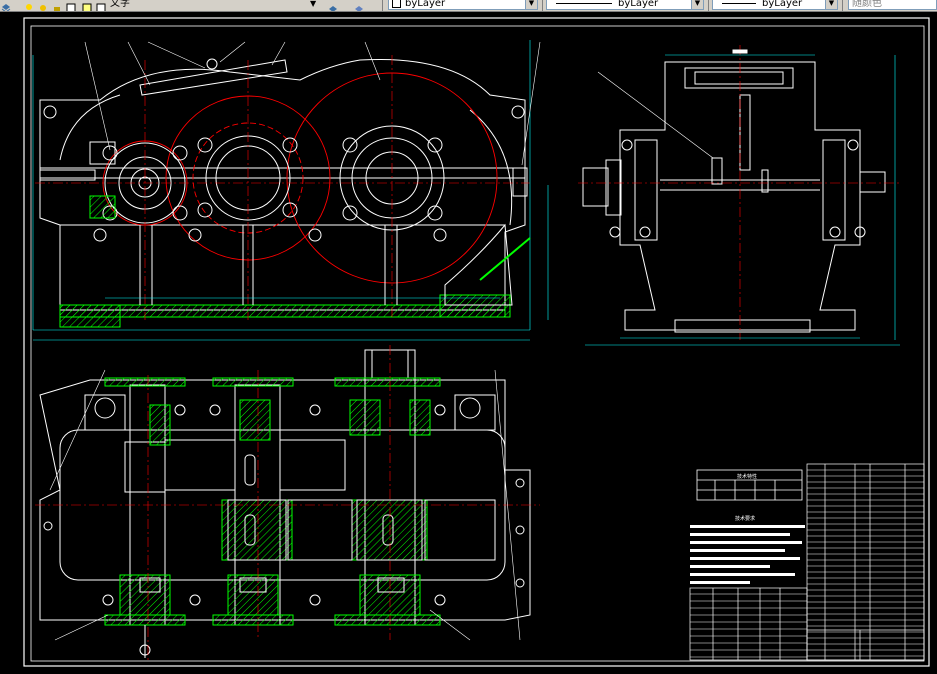  What do you see at coordinates (892, 5) in the screenshot?
I see `plot-style-combo: 随颜色` at bounding box center [892, 5].